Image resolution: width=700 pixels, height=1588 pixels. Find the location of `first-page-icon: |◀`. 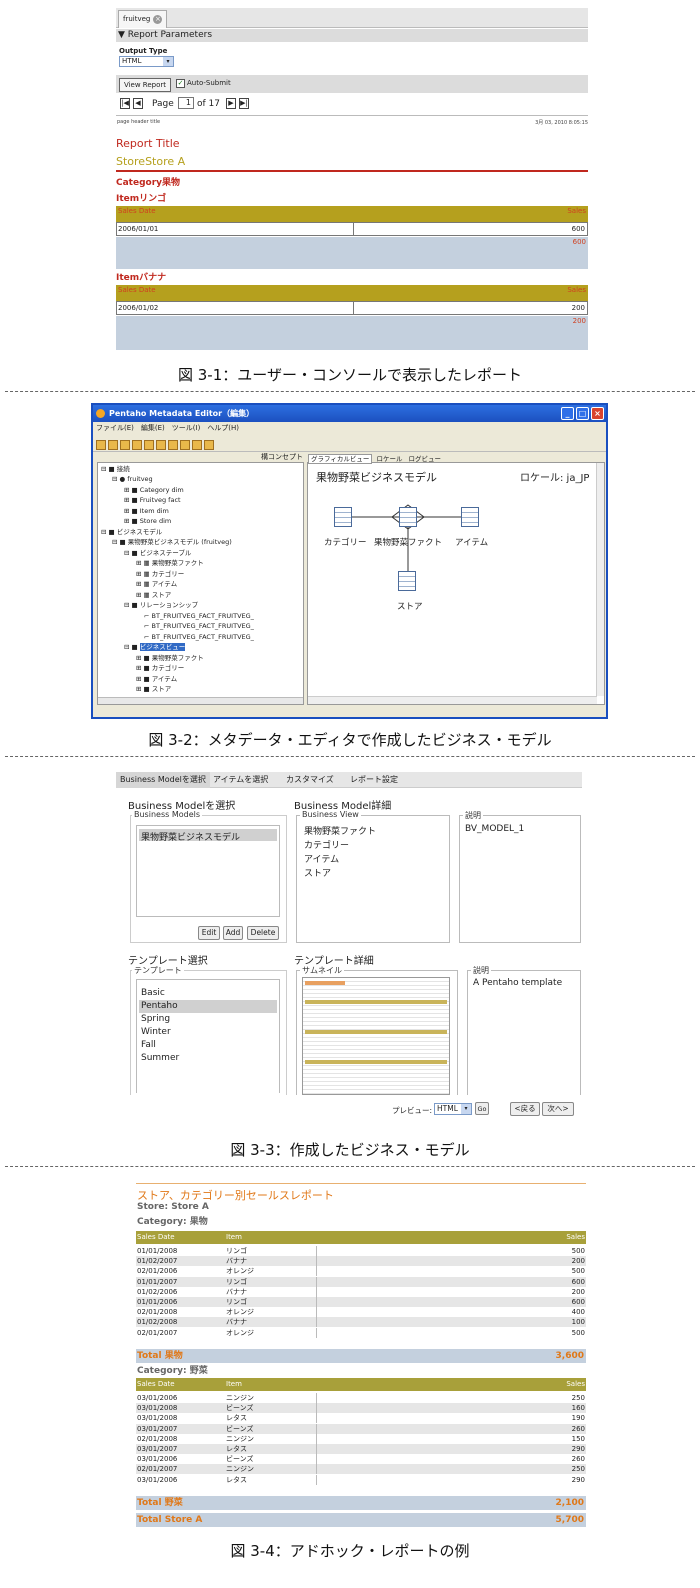

first-page-icon: |◀ is located at coordinates (125, 103).